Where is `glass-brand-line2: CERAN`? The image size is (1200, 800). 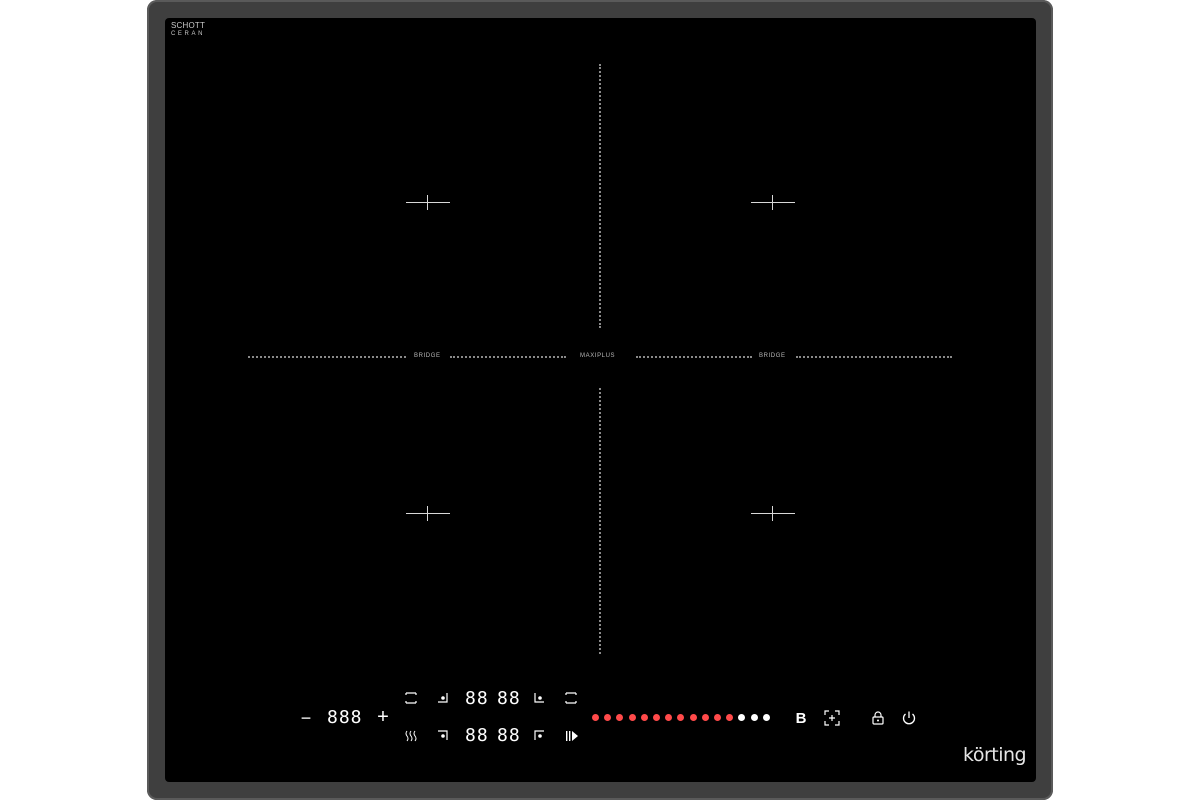 glass-brand-line2: CERAN is located at coordinates (188, 34).